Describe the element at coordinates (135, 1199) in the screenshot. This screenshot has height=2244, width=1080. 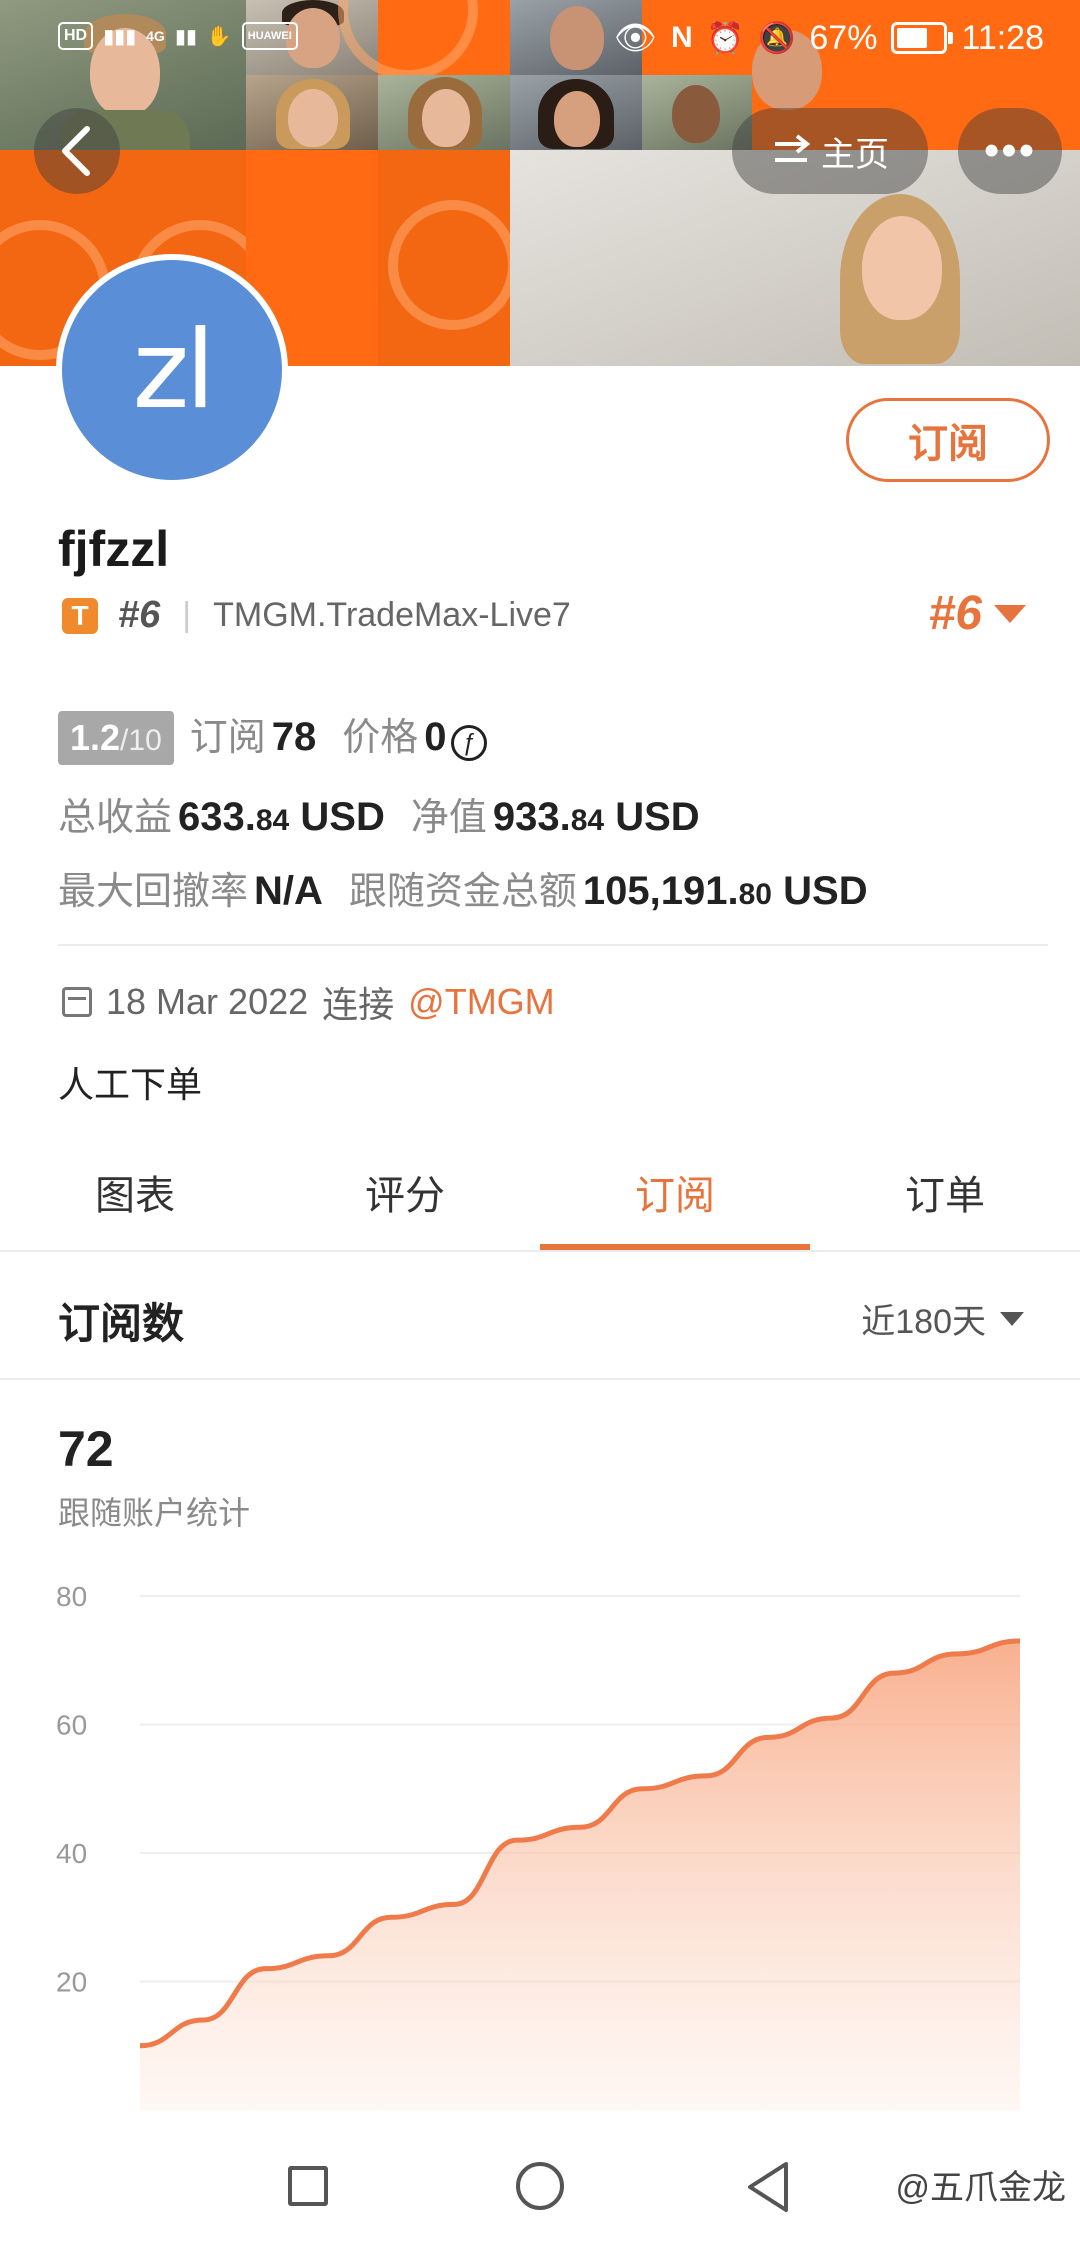
I see `tab-chart: 图表` at that location.